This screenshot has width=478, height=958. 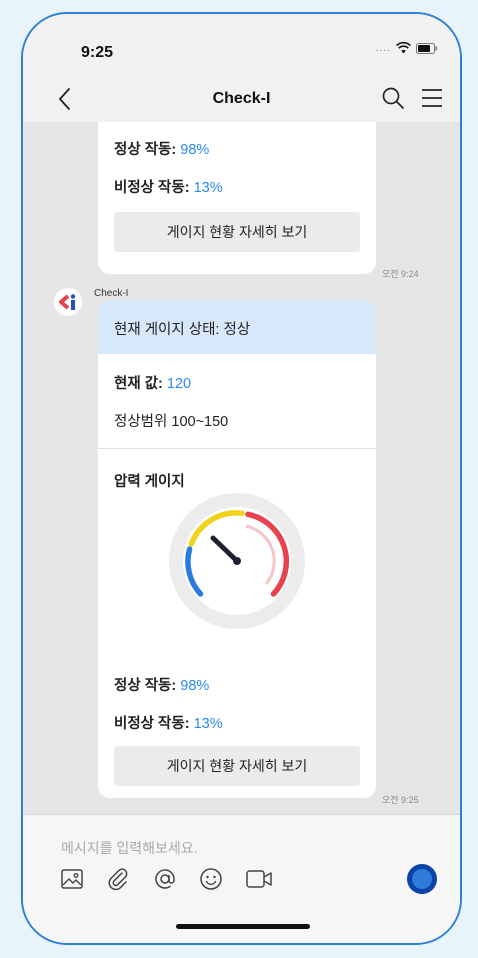 I want to click on emoji-icon, so click(x=211, y=879).